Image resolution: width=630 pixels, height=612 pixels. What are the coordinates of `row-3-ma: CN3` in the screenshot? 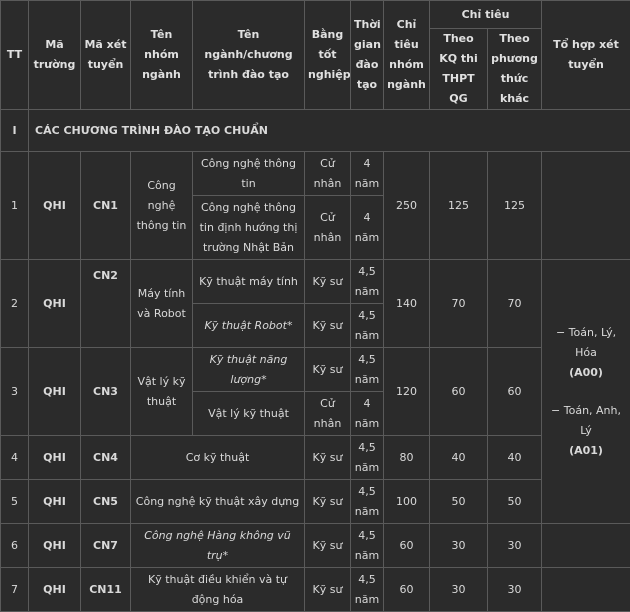 It's located at (106, 392).